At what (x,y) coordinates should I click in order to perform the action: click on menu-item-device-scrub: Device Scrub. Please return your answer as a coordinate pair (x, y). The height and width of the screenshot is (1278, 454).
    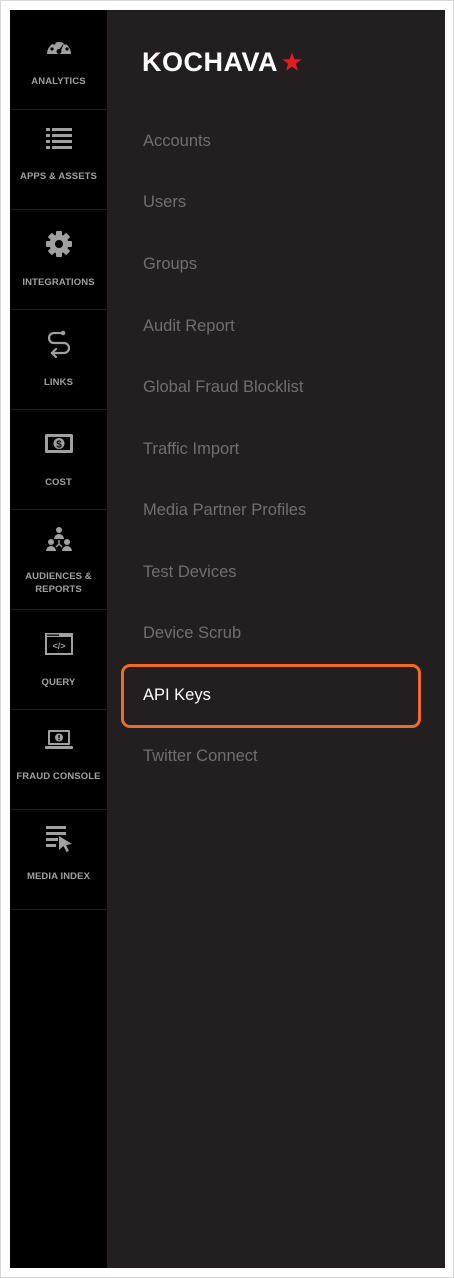
    Looking at the image, I should click on (192, 633).